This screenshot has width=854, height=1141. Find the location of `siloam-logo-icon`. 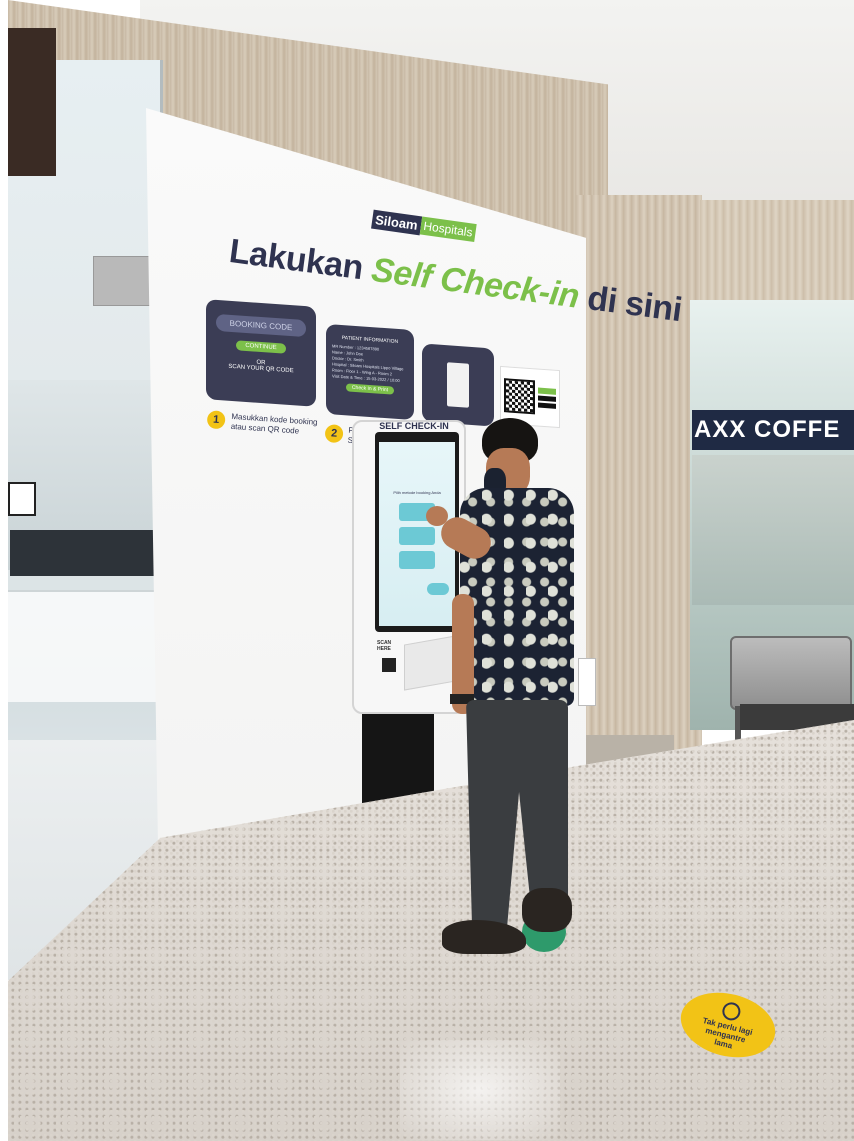

siloam-logo-icon is located at coordinates (547, 391).